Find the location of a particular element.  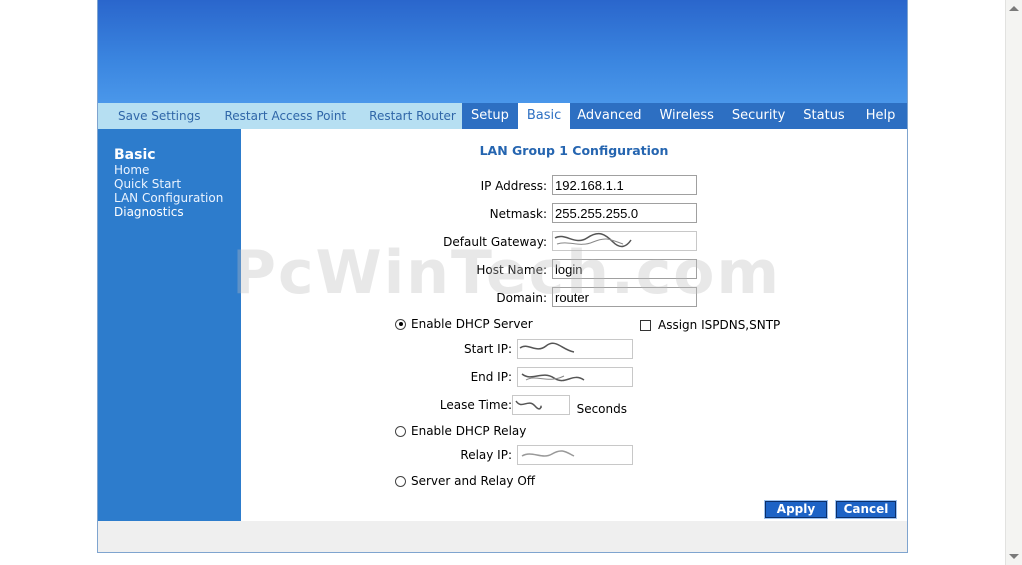

end-ip-input is located at coordinates (575, 377).